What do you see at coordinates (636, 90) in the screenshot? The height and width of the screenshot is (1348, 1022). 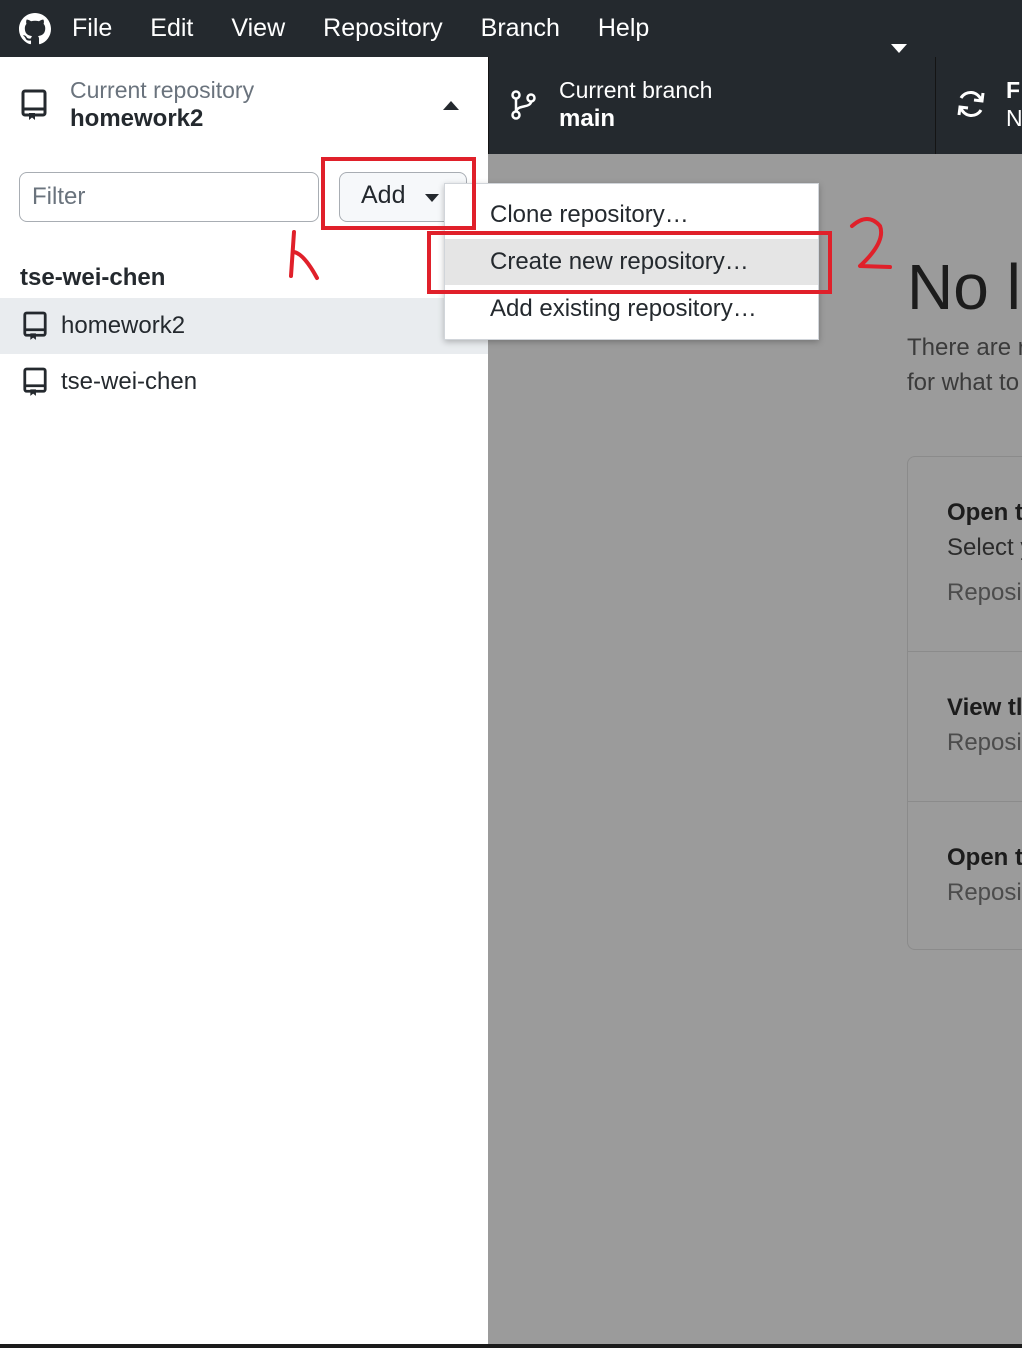 I see `current-branch-label: Current branch` at bounding box center [636, 90].